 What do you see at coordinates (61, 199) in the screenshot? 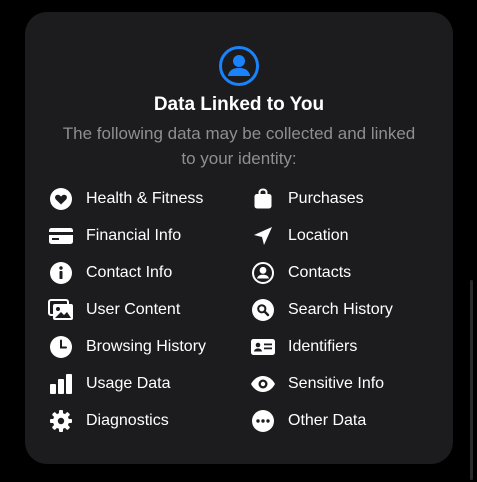
I see `heart-icon` at bounding box center [61, 199].